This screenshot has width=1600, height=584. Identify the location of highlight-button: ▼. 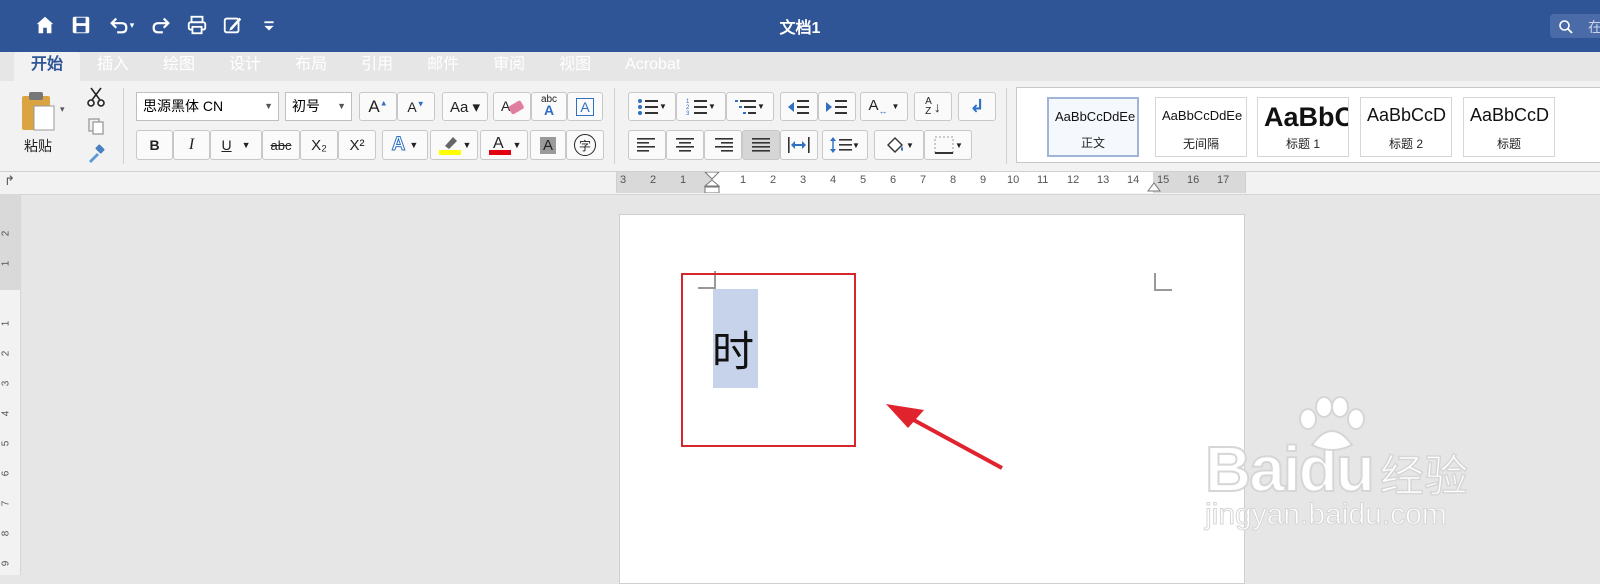
(454, 145).